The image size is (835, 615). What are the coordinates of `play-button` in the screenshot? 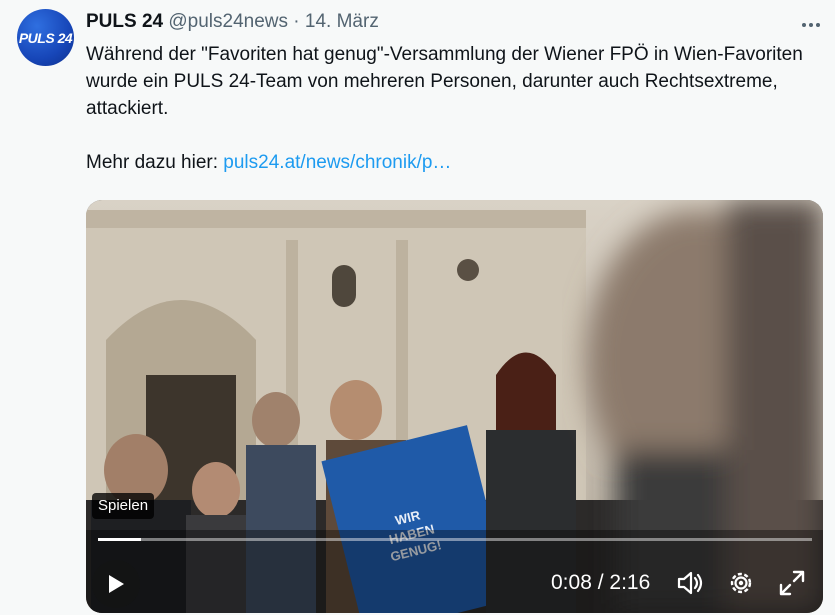 It's located at (116, 584).